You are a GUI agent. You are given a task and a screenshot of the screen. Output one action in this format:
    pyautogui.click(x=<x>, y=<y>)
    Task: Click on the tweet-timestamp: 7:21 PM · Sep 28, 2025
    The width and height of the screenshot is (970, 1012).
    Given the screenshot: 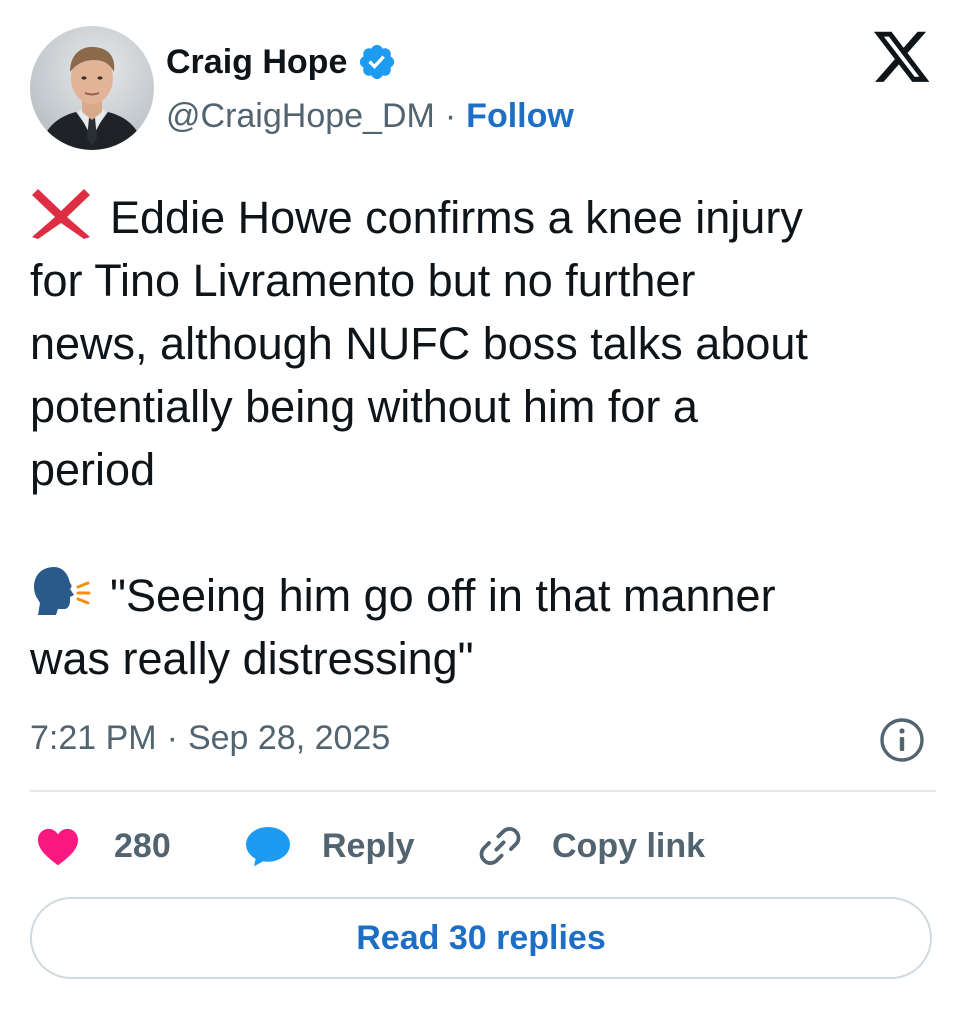 What is the action you would take?
    pyautogui.click(x=210, y=738)
    